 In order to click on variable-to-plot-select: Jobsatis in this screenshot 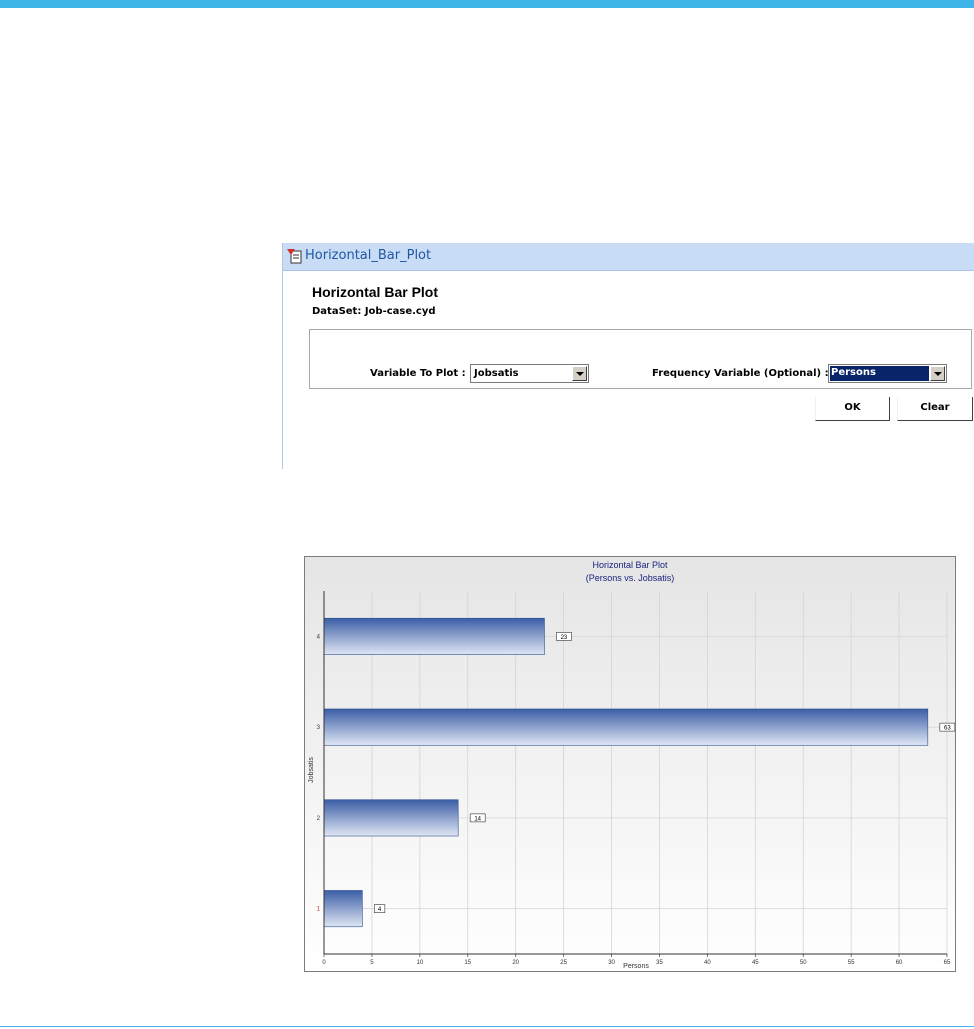, I will do `click(529, 373)`.